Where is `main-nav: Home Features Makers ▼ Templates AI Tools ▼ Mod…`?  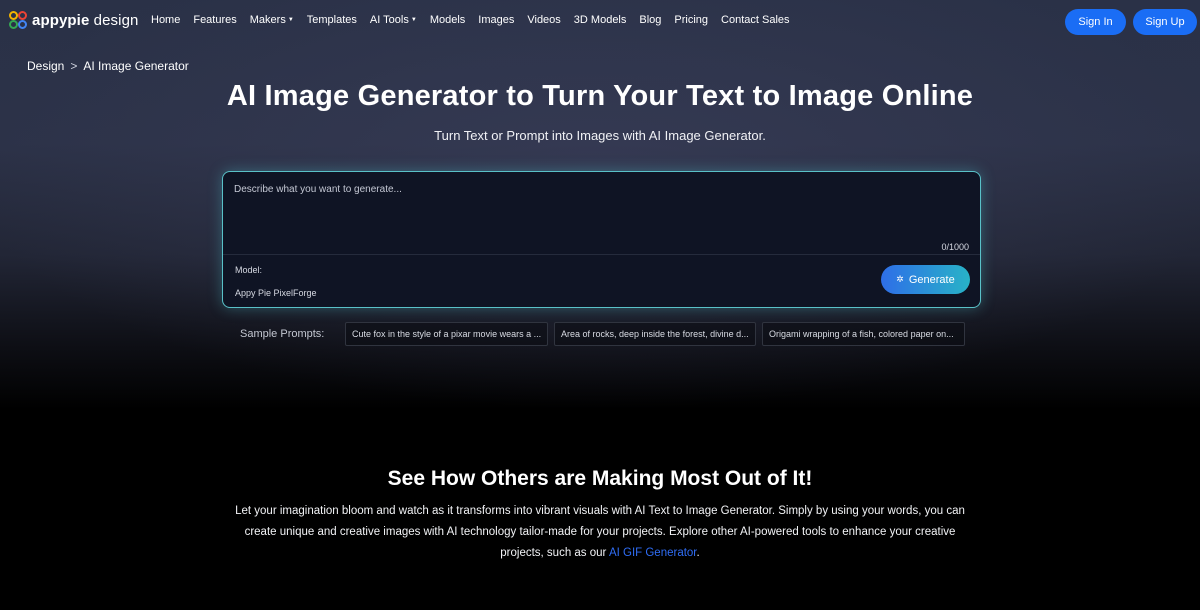 main-nav: Home Features Makers ▼ Templates AI Tools ▼ Mod… is located at coordinates (477, 20).